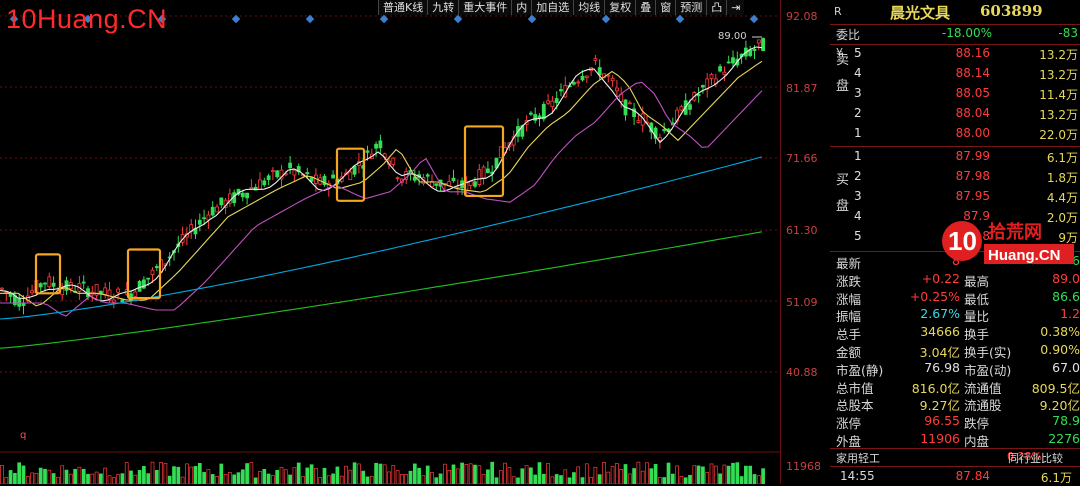  I want to click on toolbar-button: 重大事件, so click(484, 7).